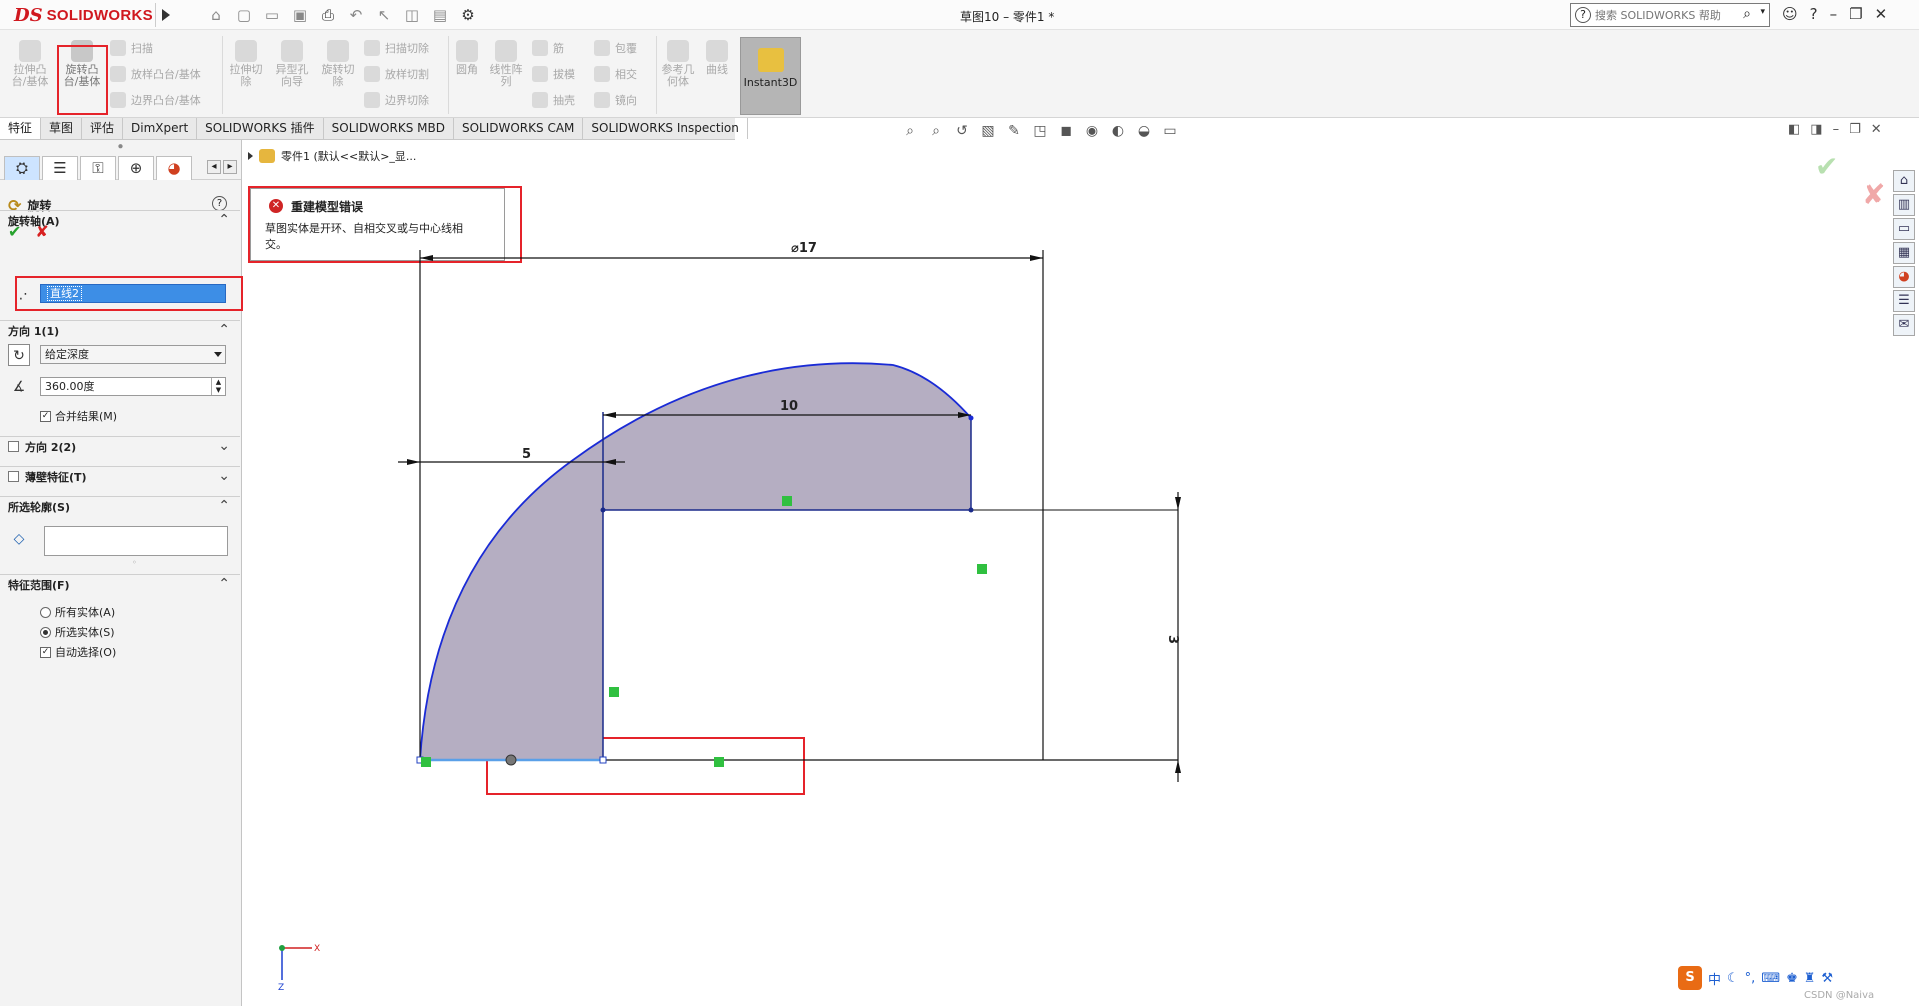 Image resolution: width=1919 pixels, height=1006 pixels. I want to click on open-folder-icon: ▭, so click(272, 15).